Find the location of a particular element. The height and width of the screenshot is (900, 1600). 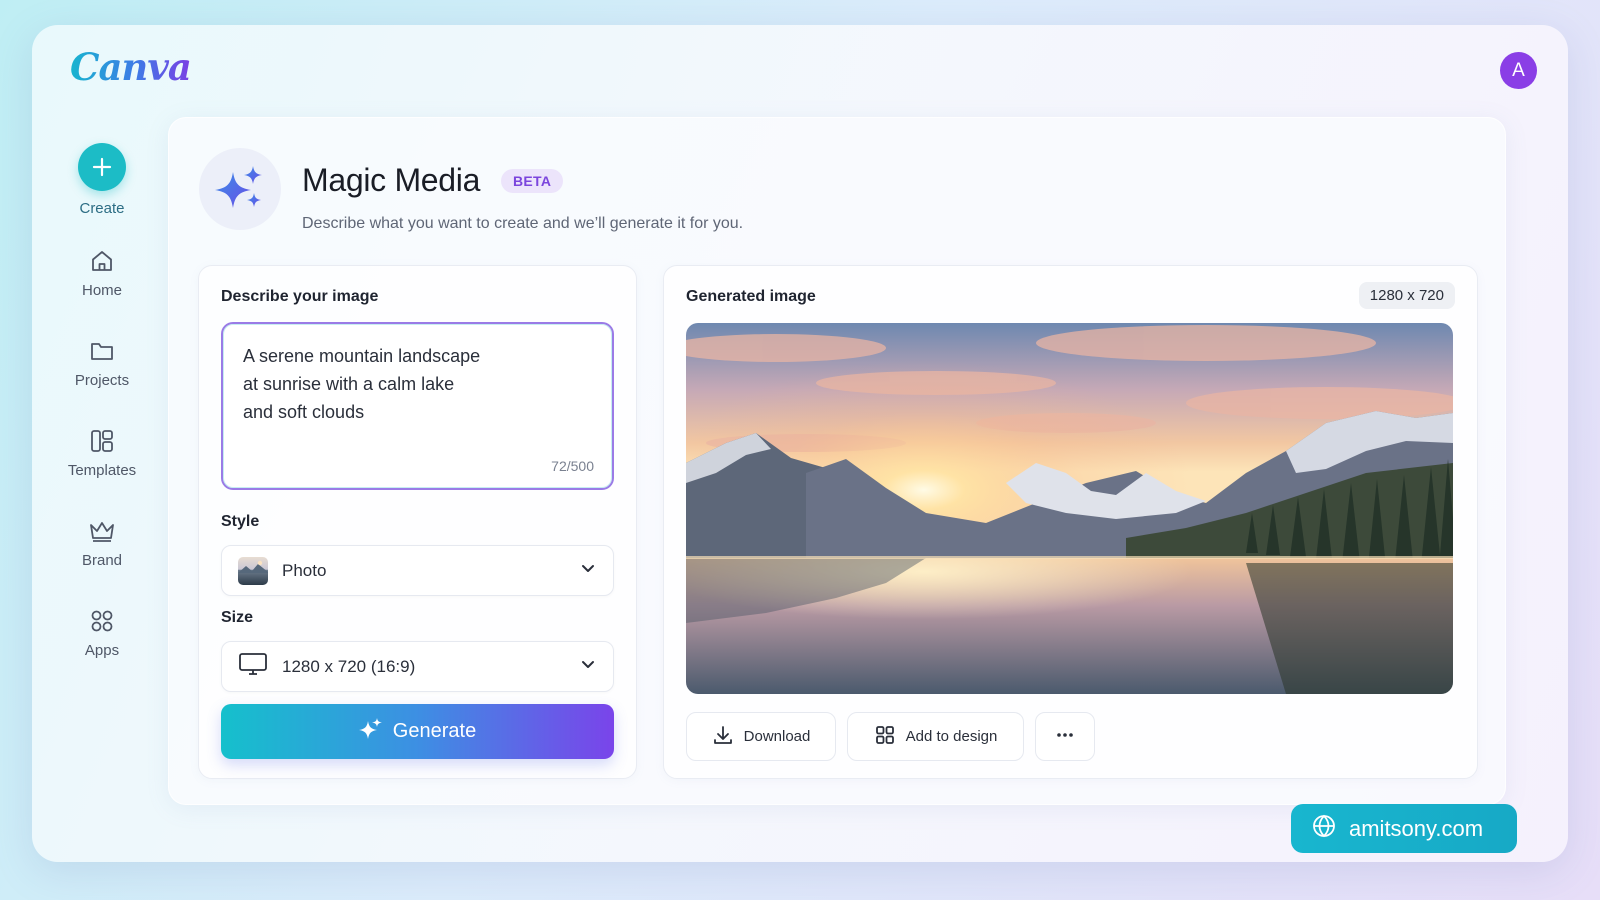

sidebar-item-label: Brand is located at coordinates (102, 560).